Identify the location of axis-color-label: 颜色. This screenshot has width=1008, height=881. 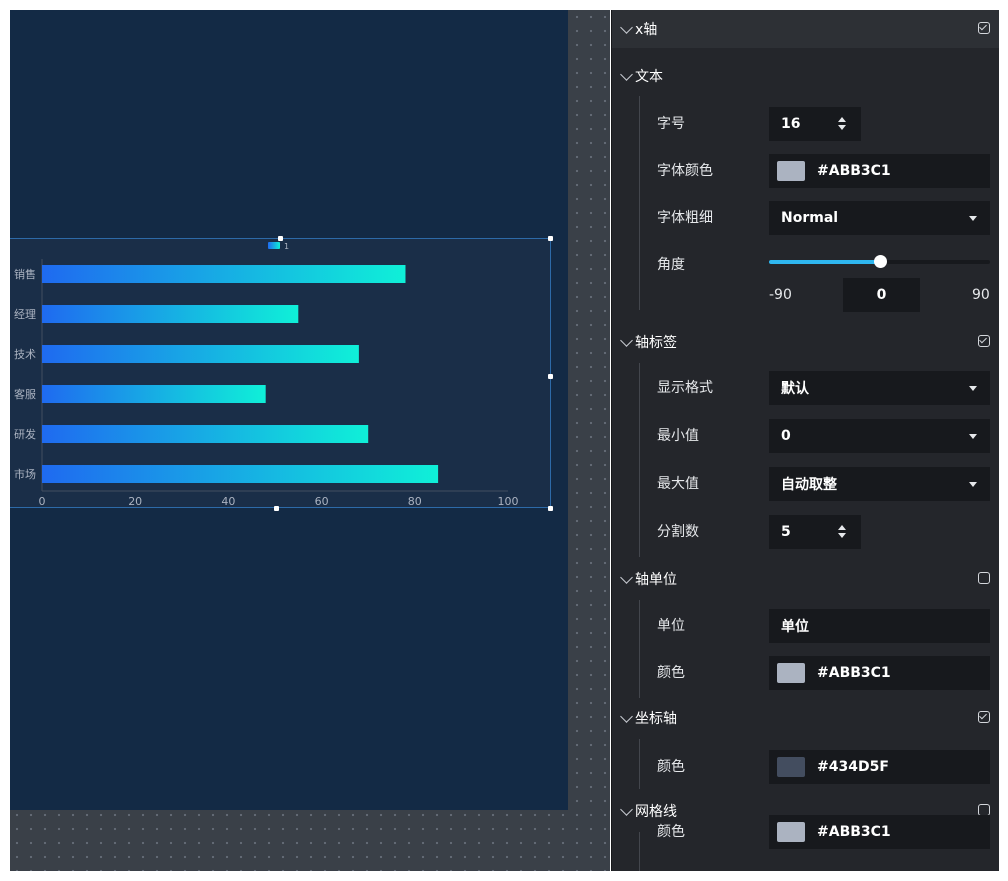
(671, 767).